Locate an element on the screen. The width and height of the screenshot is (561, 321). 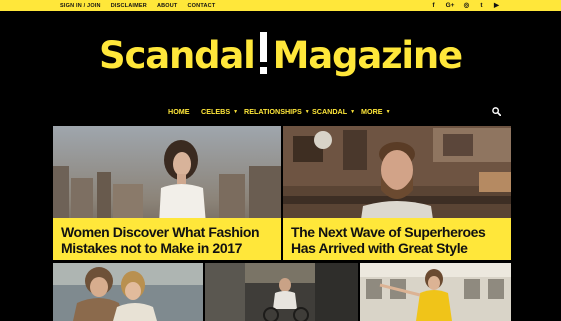
about-link: ABOUT is located at coordinates (167, 6).